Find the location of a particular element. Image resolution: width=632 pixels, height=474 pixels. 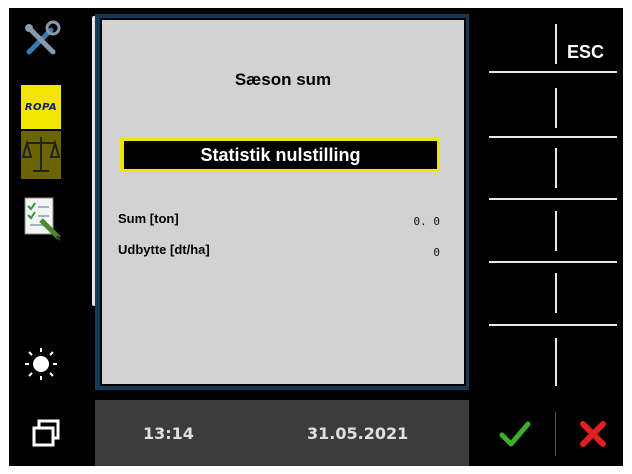

sun-brightness-icon is located at coordinates (41, 364).